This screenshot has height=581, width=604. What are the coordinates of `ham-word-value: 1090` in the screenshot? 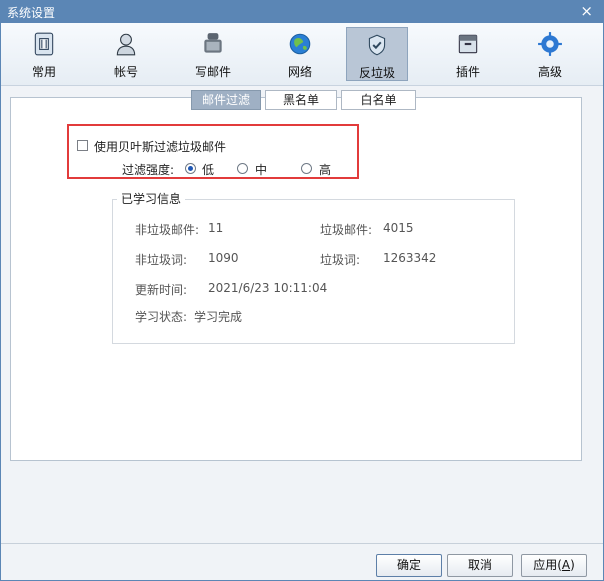 It's located at (223, 258).